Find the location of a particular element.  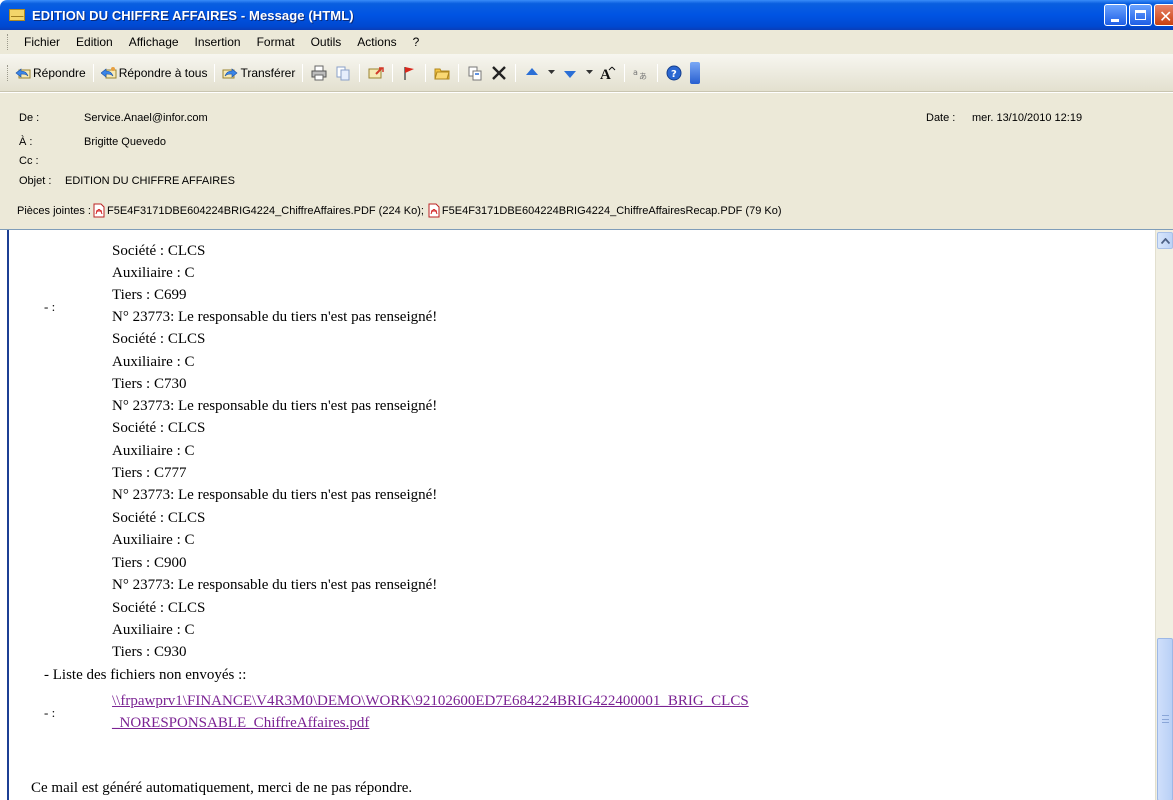

font-size-icon: A is located at coordinates (608, 73).